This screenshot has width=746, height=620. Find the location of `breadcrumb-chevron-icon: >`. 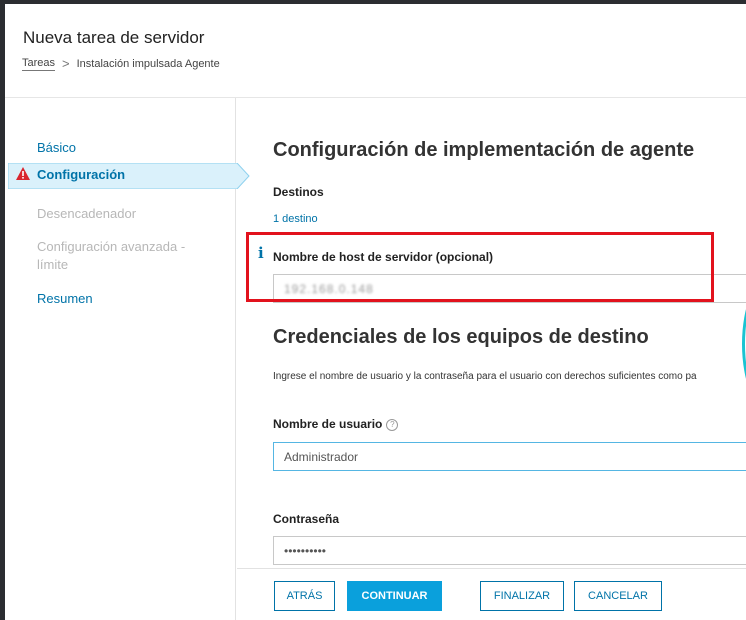

breadcrumb-chevron-icon: > is located at coordinates (66, 63).